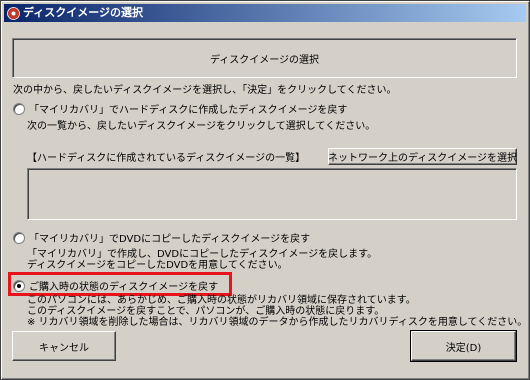  What do you see at coordinates (64, 346) in the screenshot?
I see `cancel-button: キャンセル` at bounding box center [64, 346].